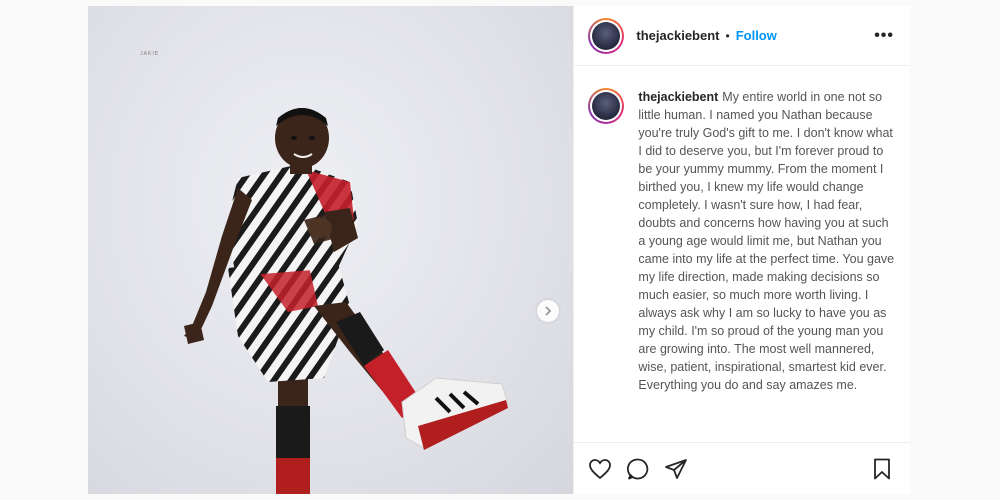 This screenshot has width=1000, height=500. What do you see at coordinates (742, 468) in the screenshot?
I see `action-bar` at bounding box center [742, 468].